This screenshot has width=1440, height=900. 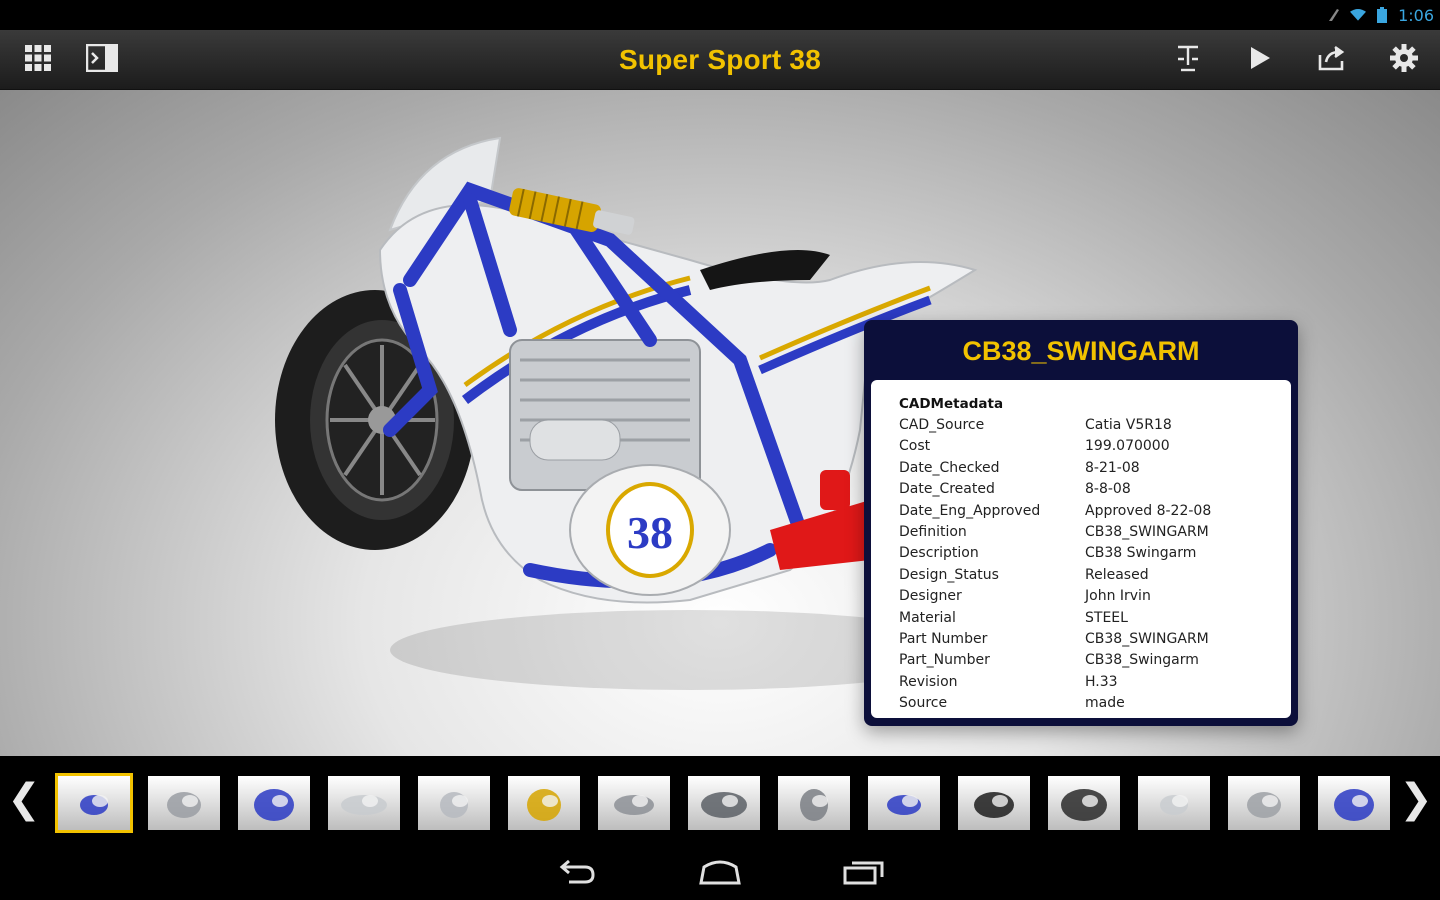 I want to click on grid-icon, so click(x=38, y=60).